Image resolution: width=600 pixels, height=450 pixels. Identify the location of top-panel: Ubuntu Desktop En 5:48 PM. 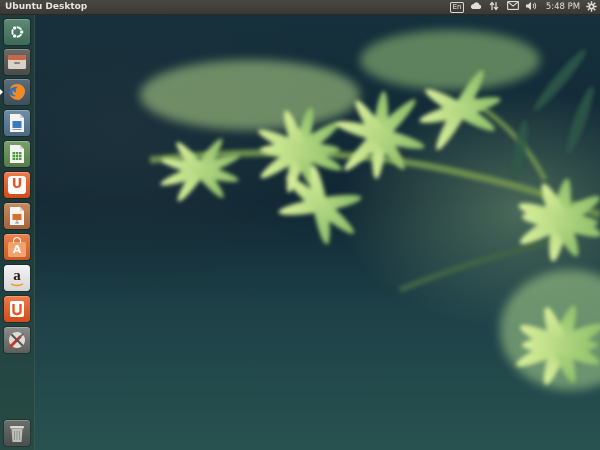
(300, 7).